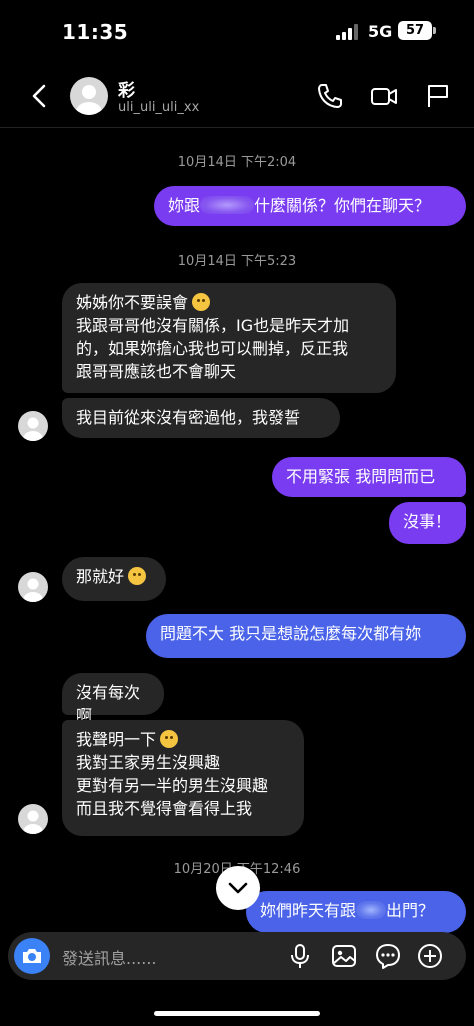 The width and height of the screenshot is (474, 1026). Describe the element at coordinates (169, 739) in the screenshot. I see `pleading-face-emoji` at that location.